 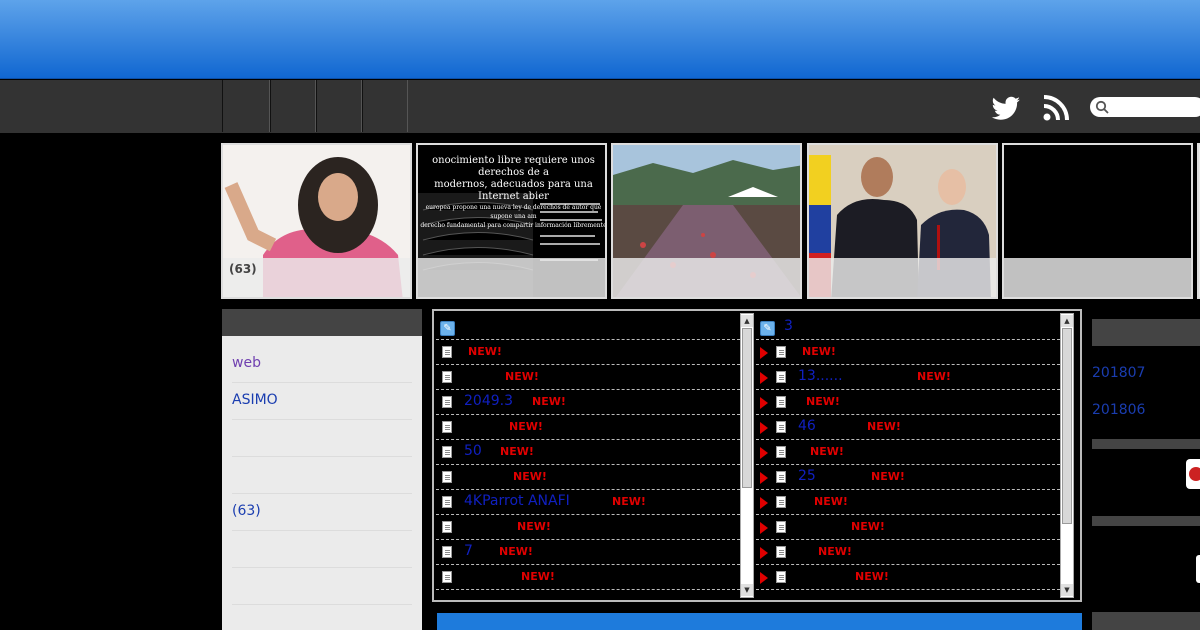 What do you see at coordinates (488, 401) in the screenshot?
I see `feed-link: 2049.3` at bounding box center [488, 401].